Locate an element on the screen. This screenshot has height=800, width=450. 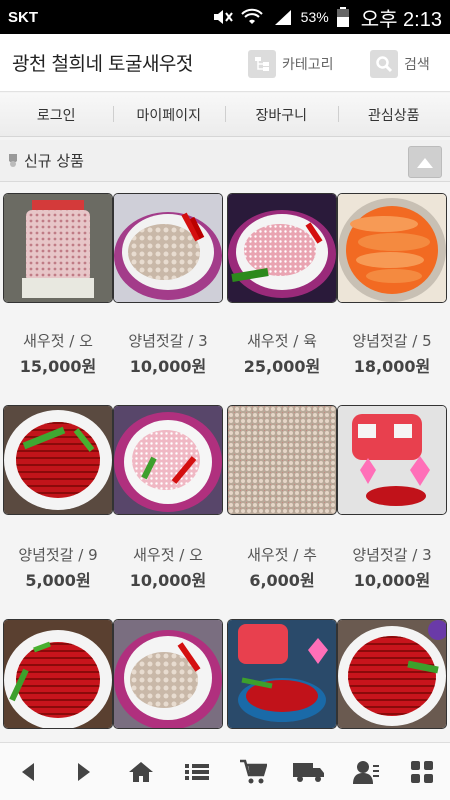
signal-icon is located at coordinates (282, 17).